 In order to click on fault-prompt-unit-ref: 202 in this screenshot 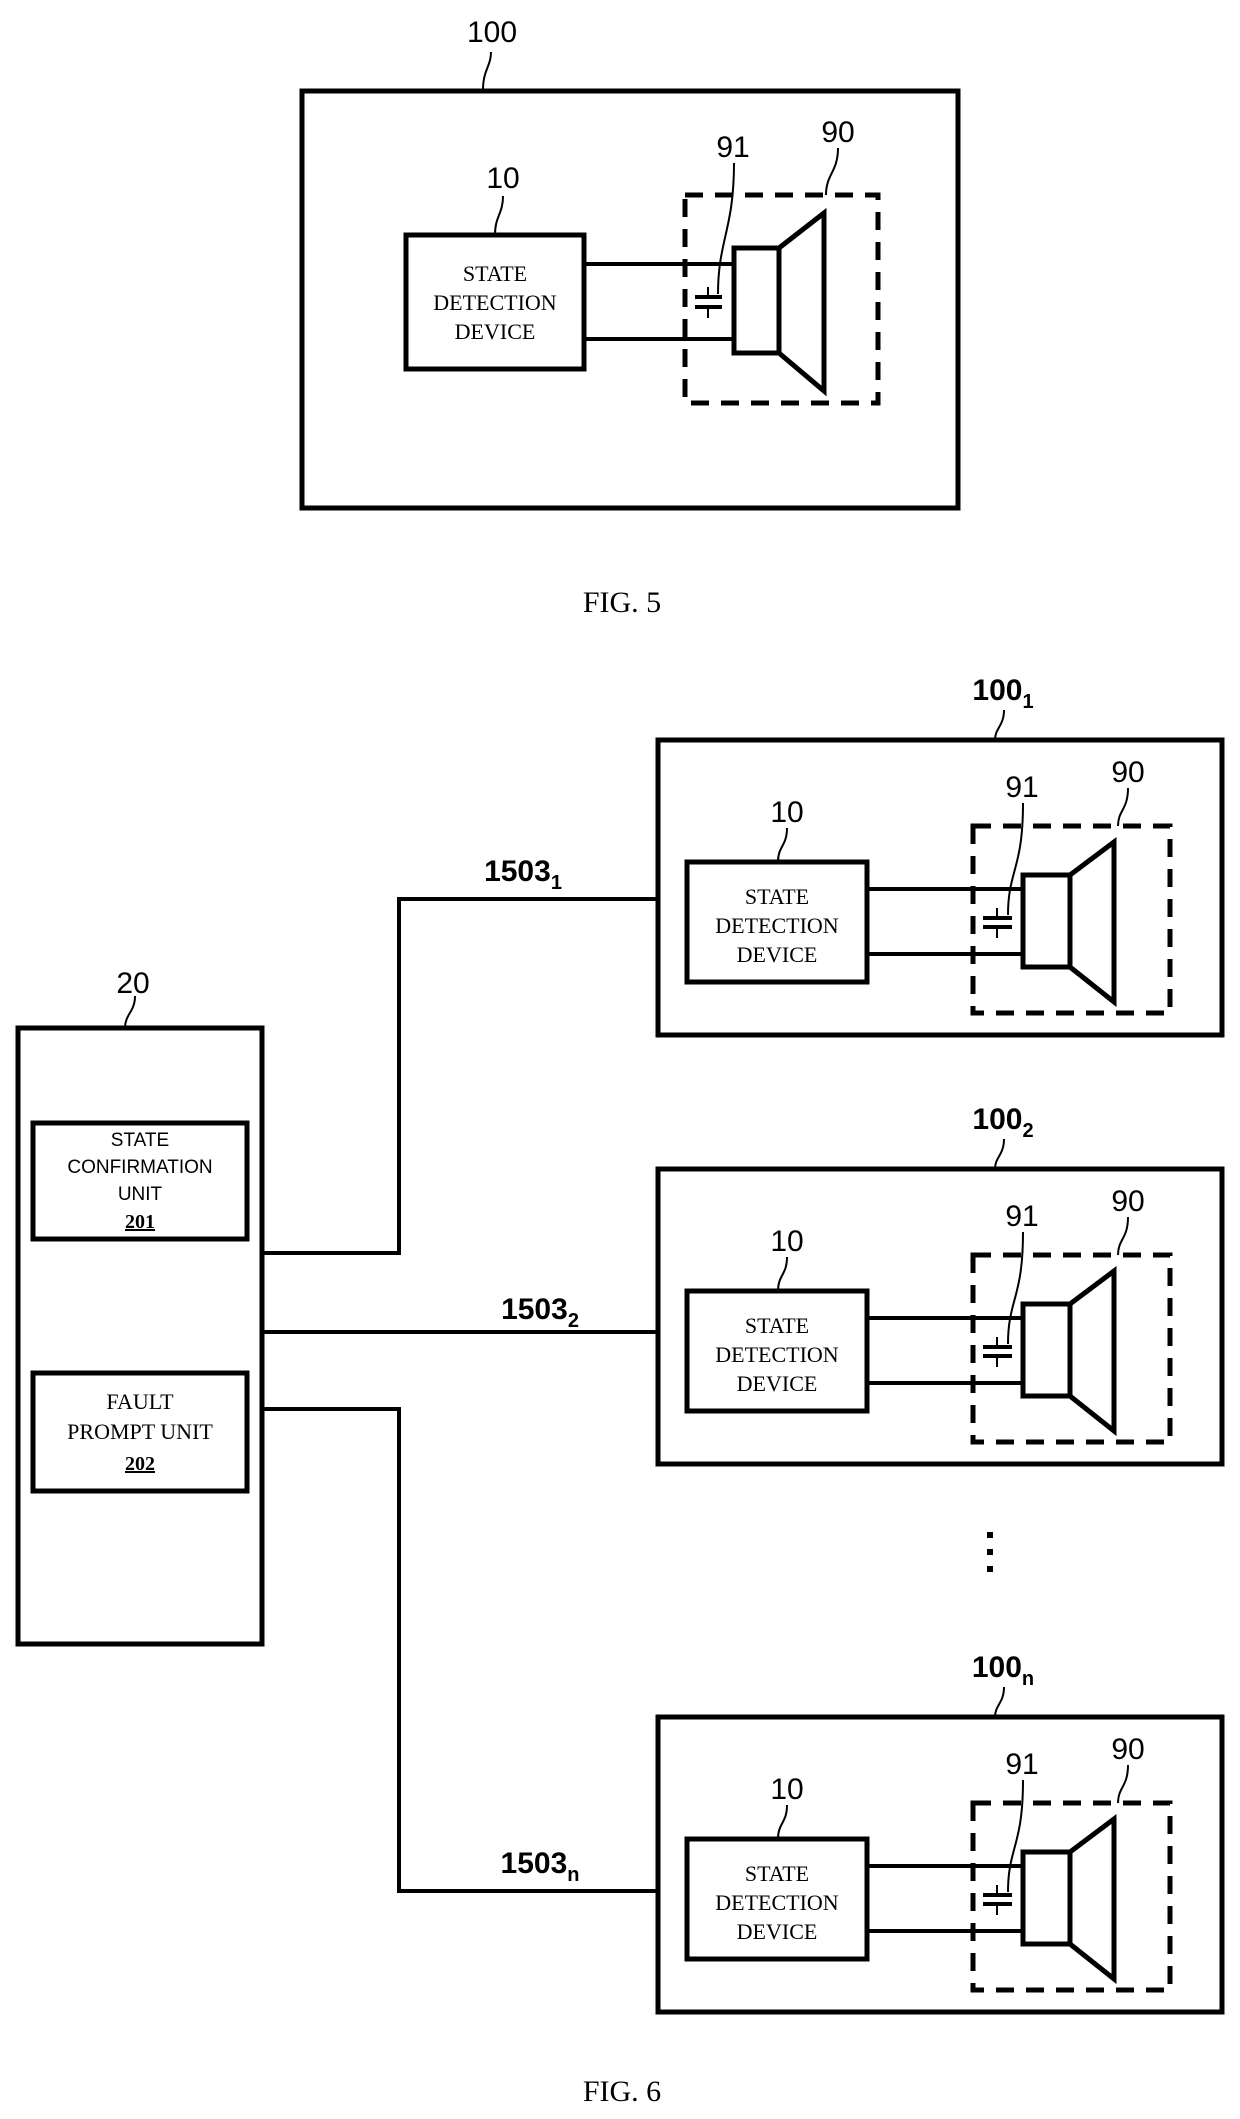, I will do `click(140, 1464)`.